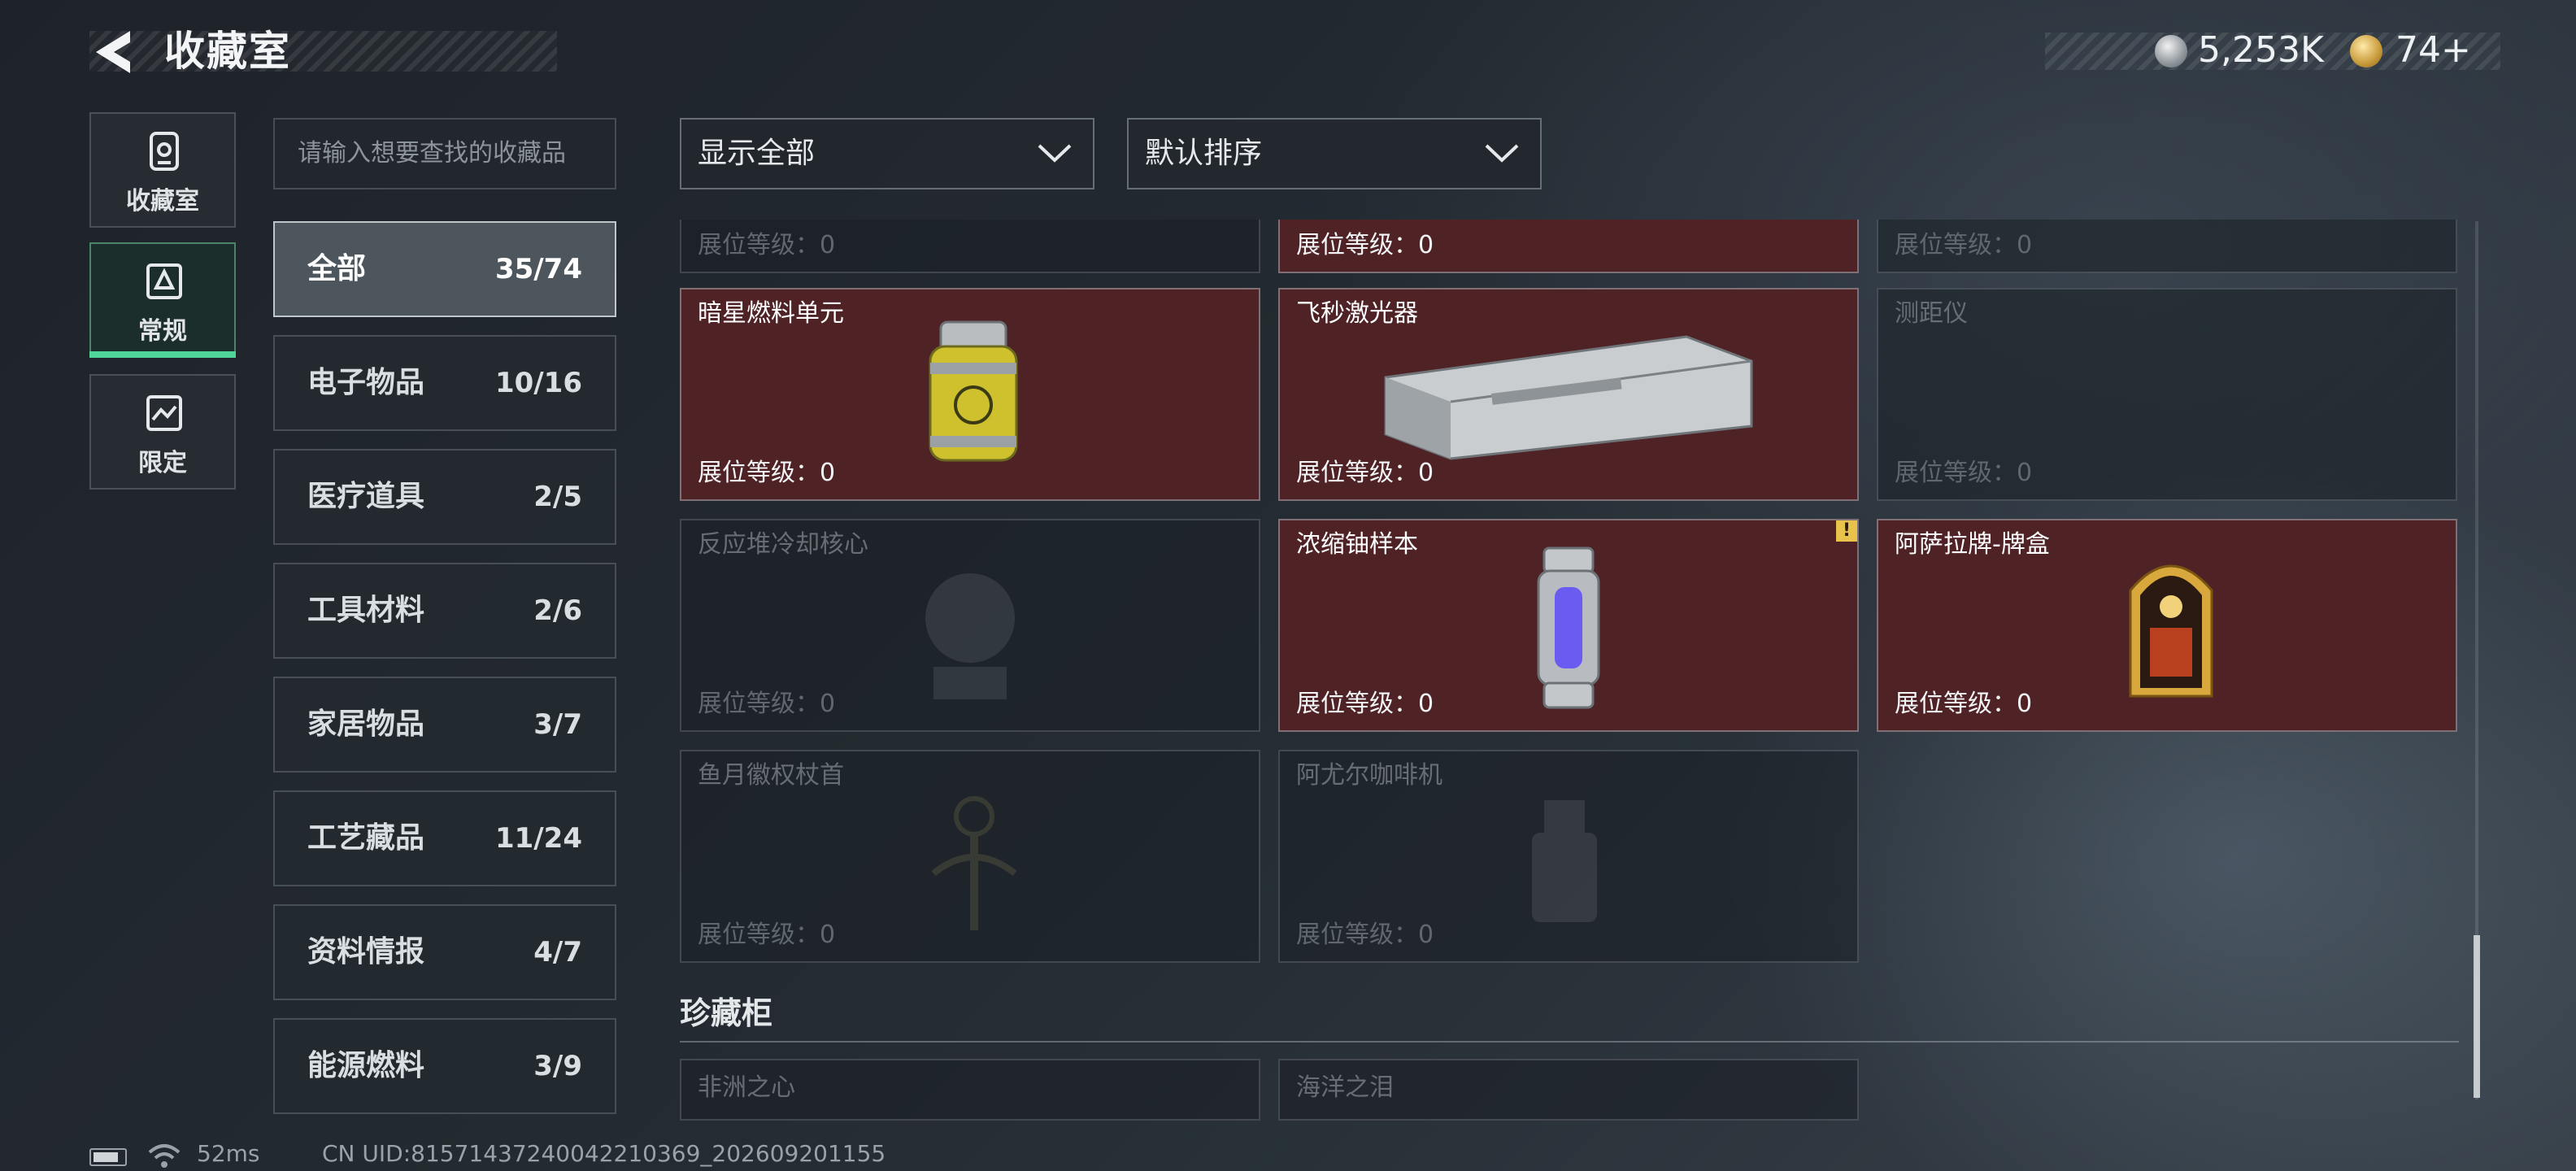 The width and height of the screenshot is (2576, 1171). What do you see at coordinates (444, 1066) in the screenshot?
I see `category-energy: 能源燃料 3/9` at bounding box center [444, 1066].